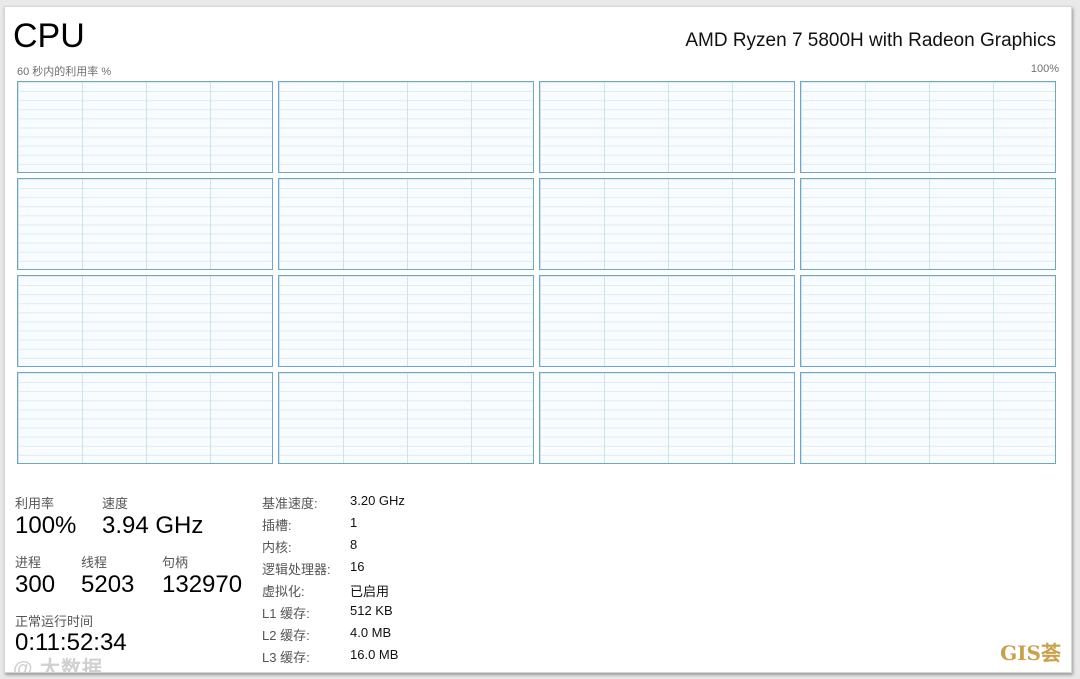  Describe the element at coordinates (357, 566) in the screenshot. I see `spec-value-logical-processors: 16` at that location.